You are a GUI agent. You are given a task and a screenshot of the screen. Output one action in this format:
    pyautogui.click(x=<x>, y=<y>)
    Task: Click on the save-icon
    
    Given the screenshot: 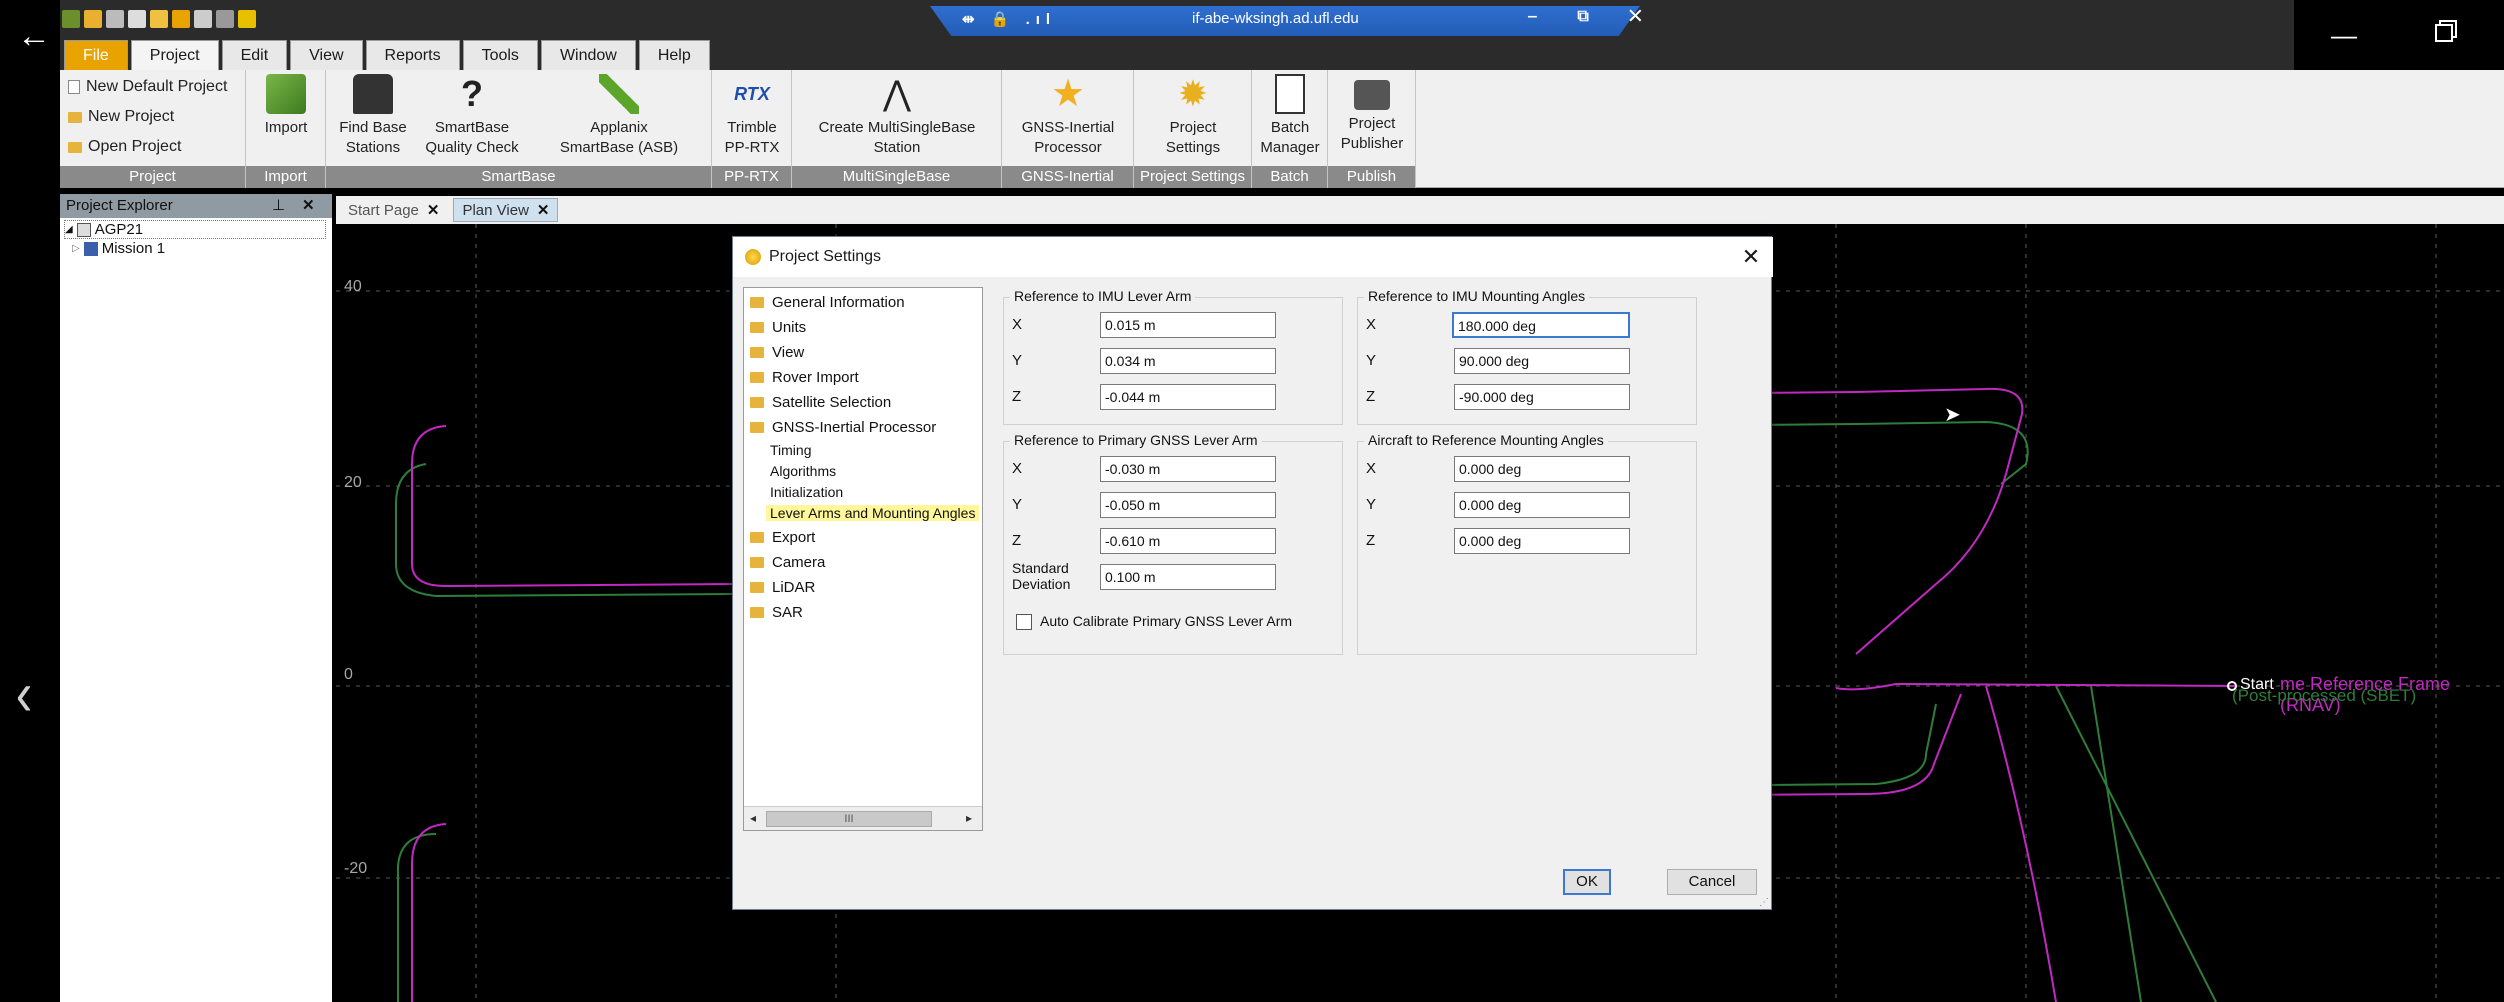 What is the action you would take?
    pyautogui.click(x=159, y=19)
    